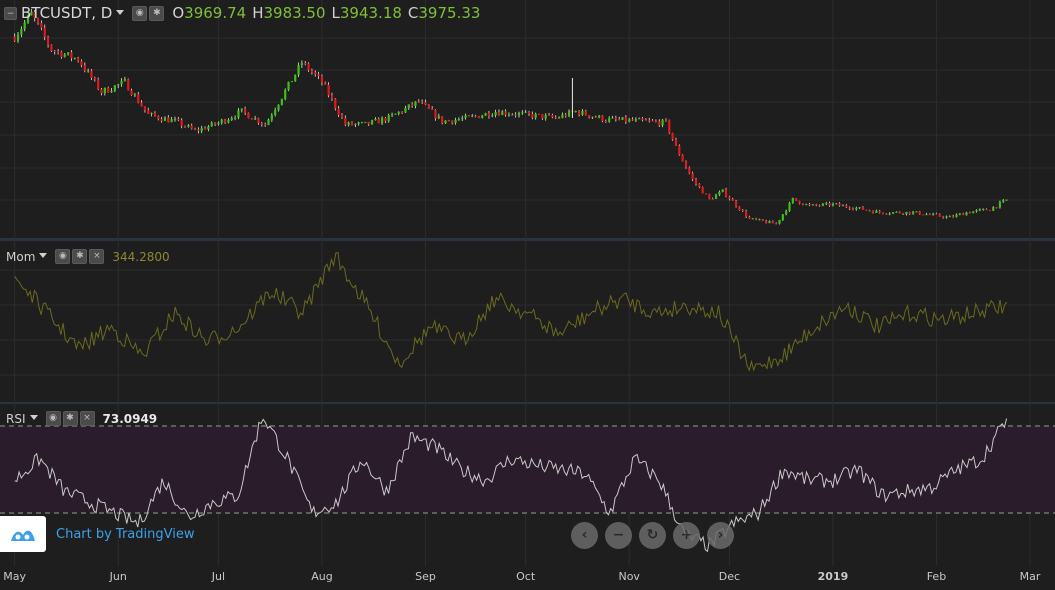  Describe the element at coordinates (449, 13) in the screenshot. I see `close-value: 3975.33` at that location.